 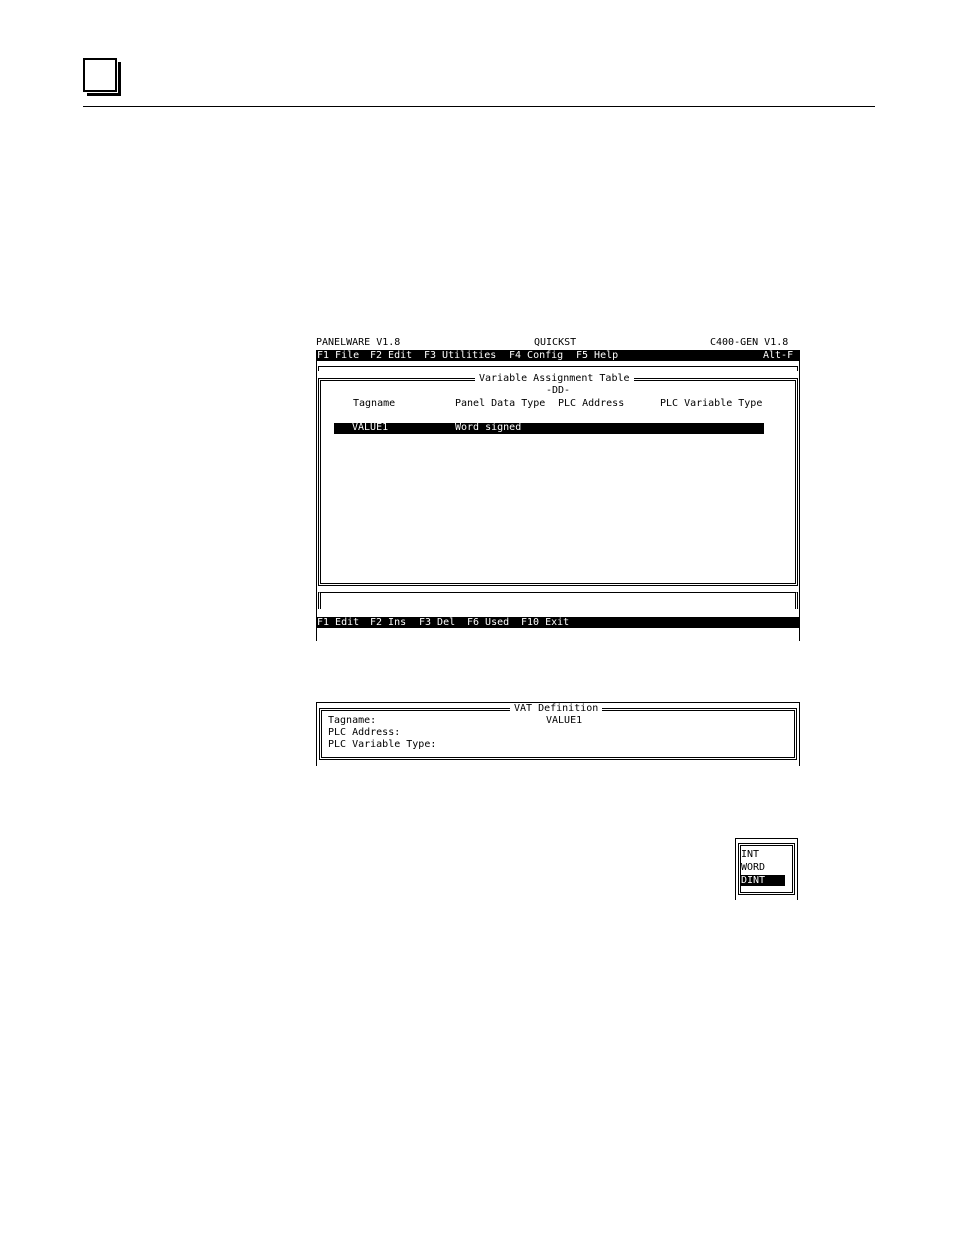 I want to click on row-tagname: VALUE1, so click(x=370, y=427).